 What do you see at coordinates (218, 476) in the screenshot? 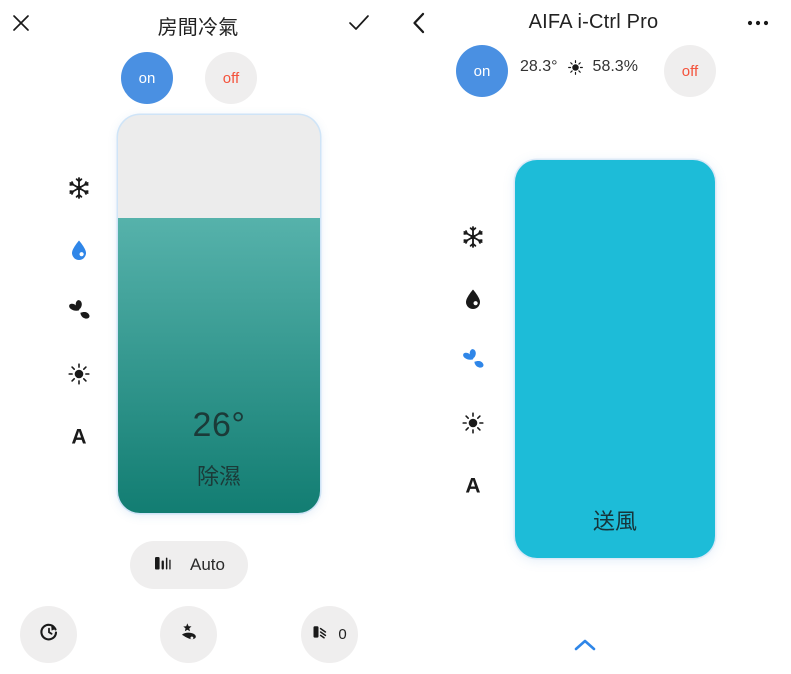
I see `slider-mode-label: 除濕` at bounding box center [218, 476].